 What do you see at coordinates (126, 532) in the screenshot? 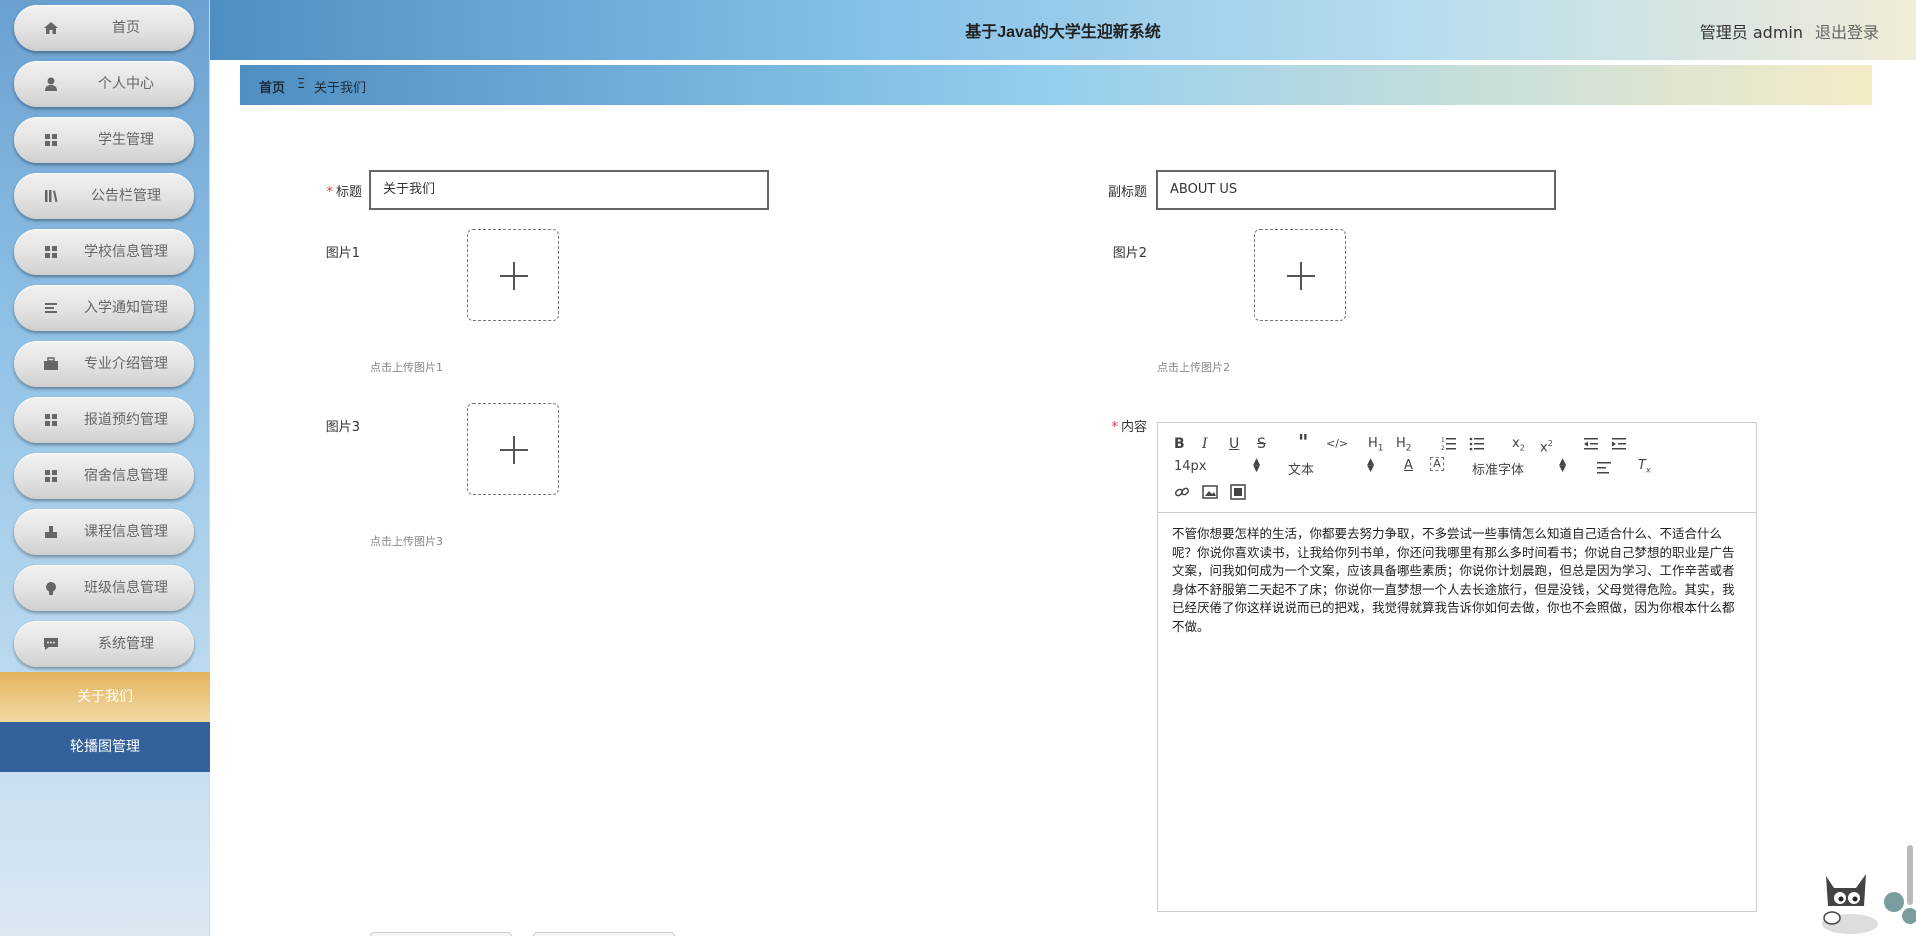
I see `sidebar-item-label: 课程信息管理` at bounding box center [126, 532].